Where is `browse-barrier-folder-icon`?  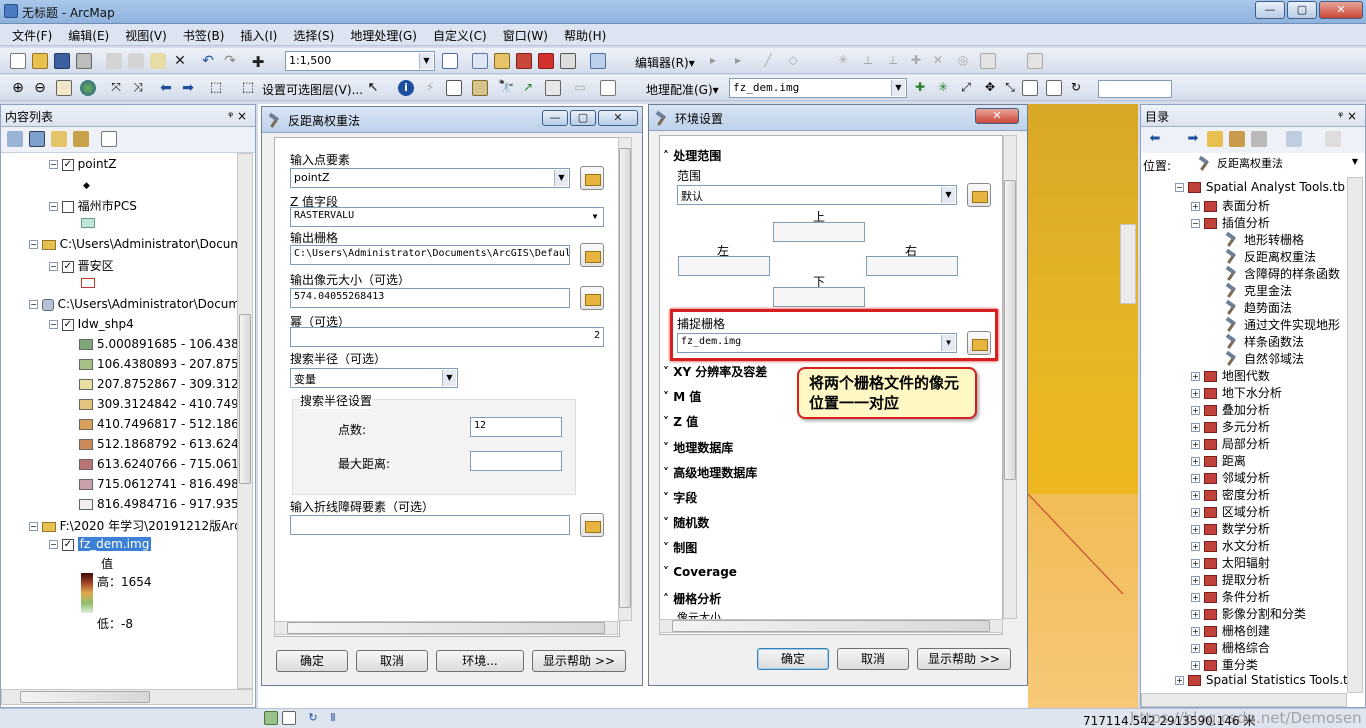
browse-barrier-folder-icon is located at coordinates (592, 525).